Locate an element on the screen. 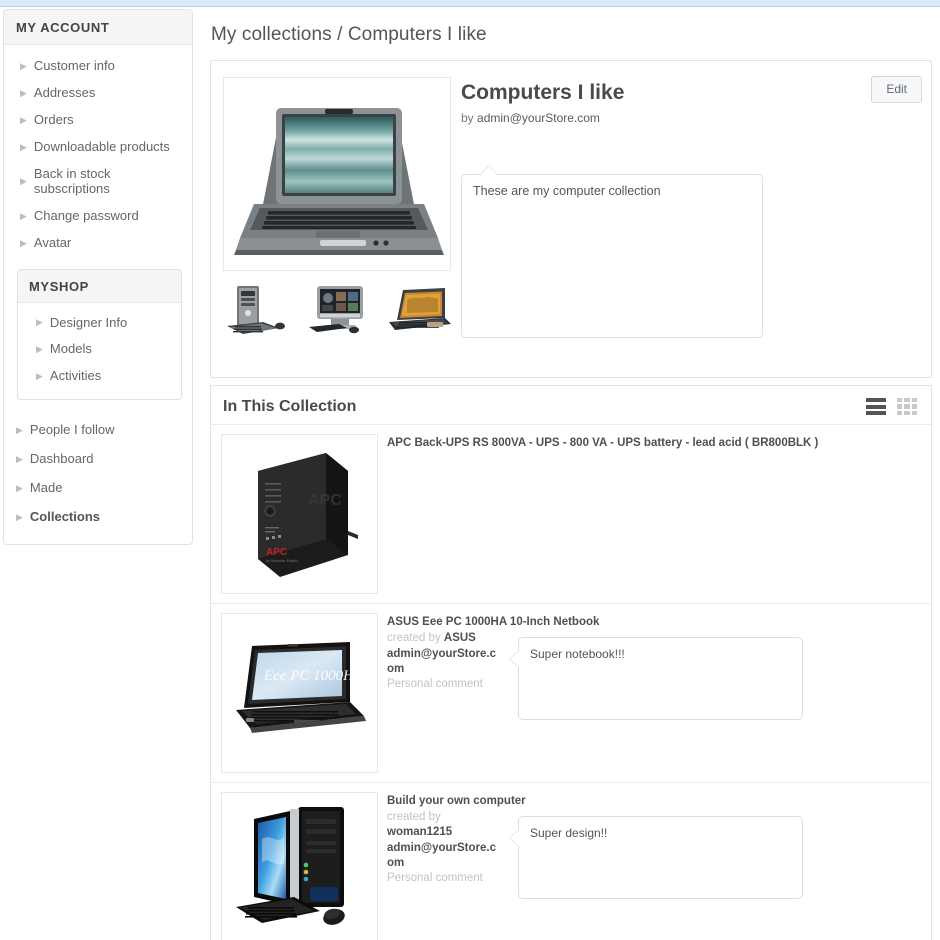 The width and height of the screenshot is (940, 940). sidebar-heading-myshop: MYSHOP is located at coordinates (99, 286).